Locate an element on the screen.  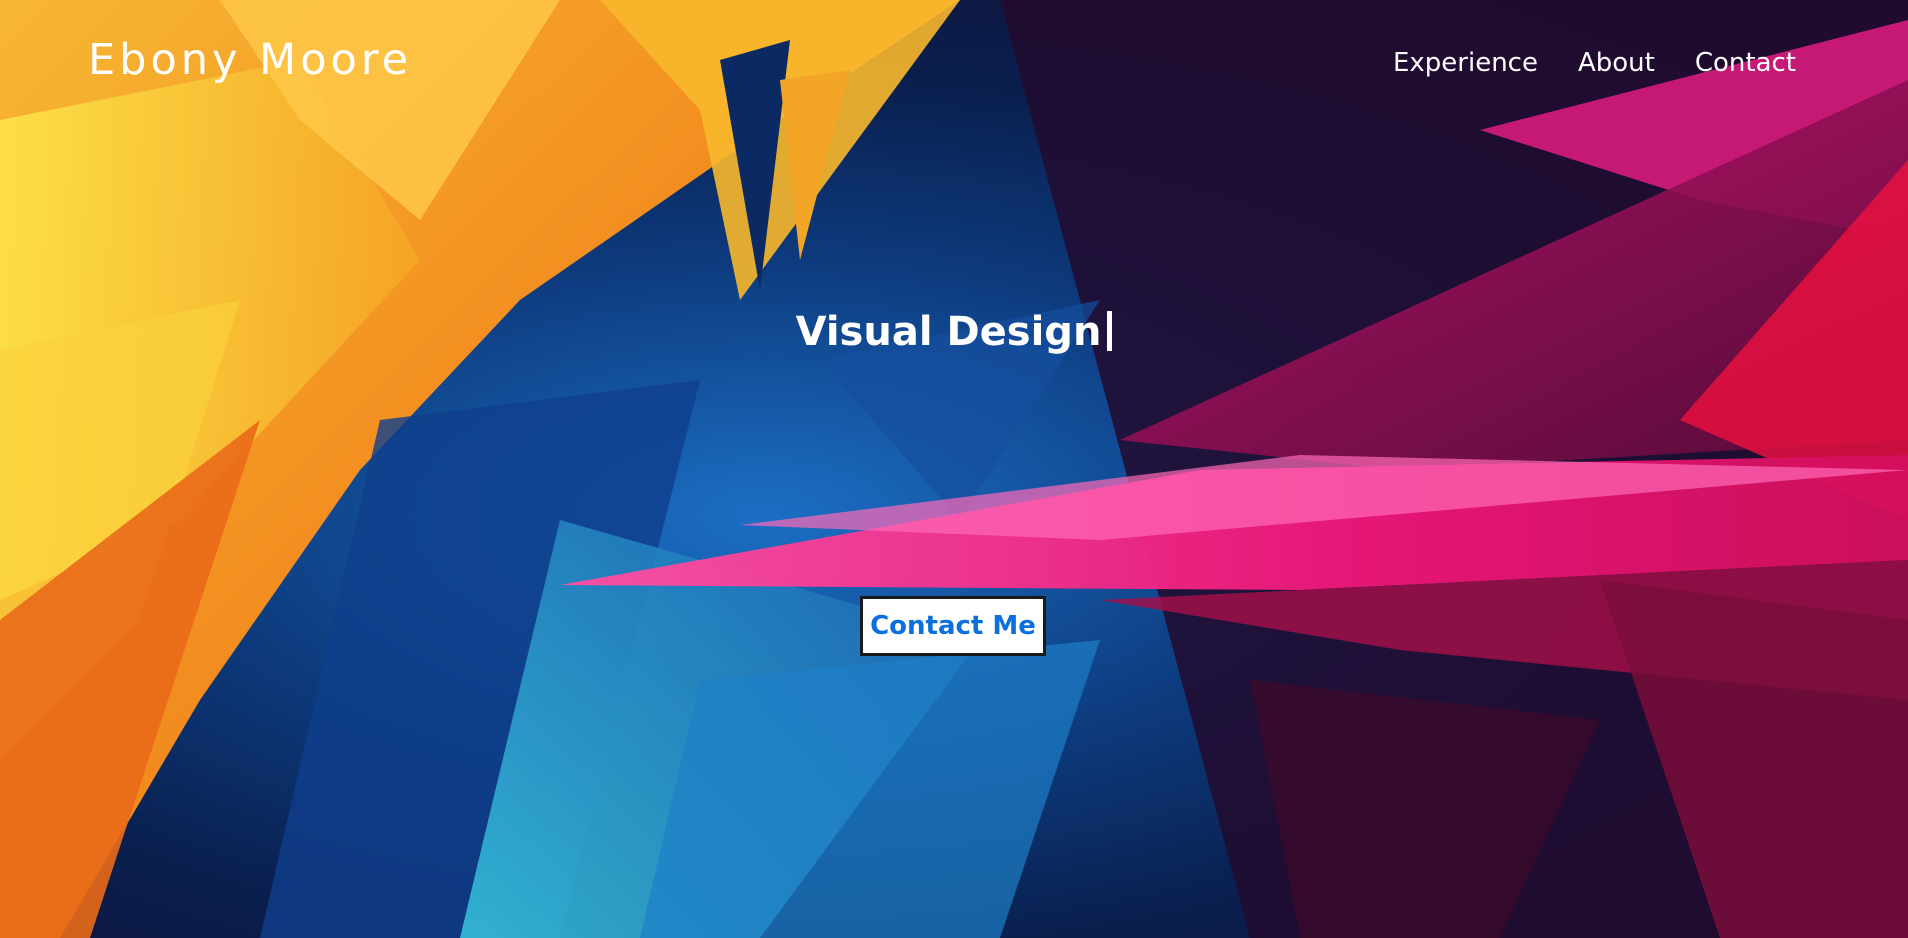
nav-links: Experience About Contact is located at coordinates (1594, 63).